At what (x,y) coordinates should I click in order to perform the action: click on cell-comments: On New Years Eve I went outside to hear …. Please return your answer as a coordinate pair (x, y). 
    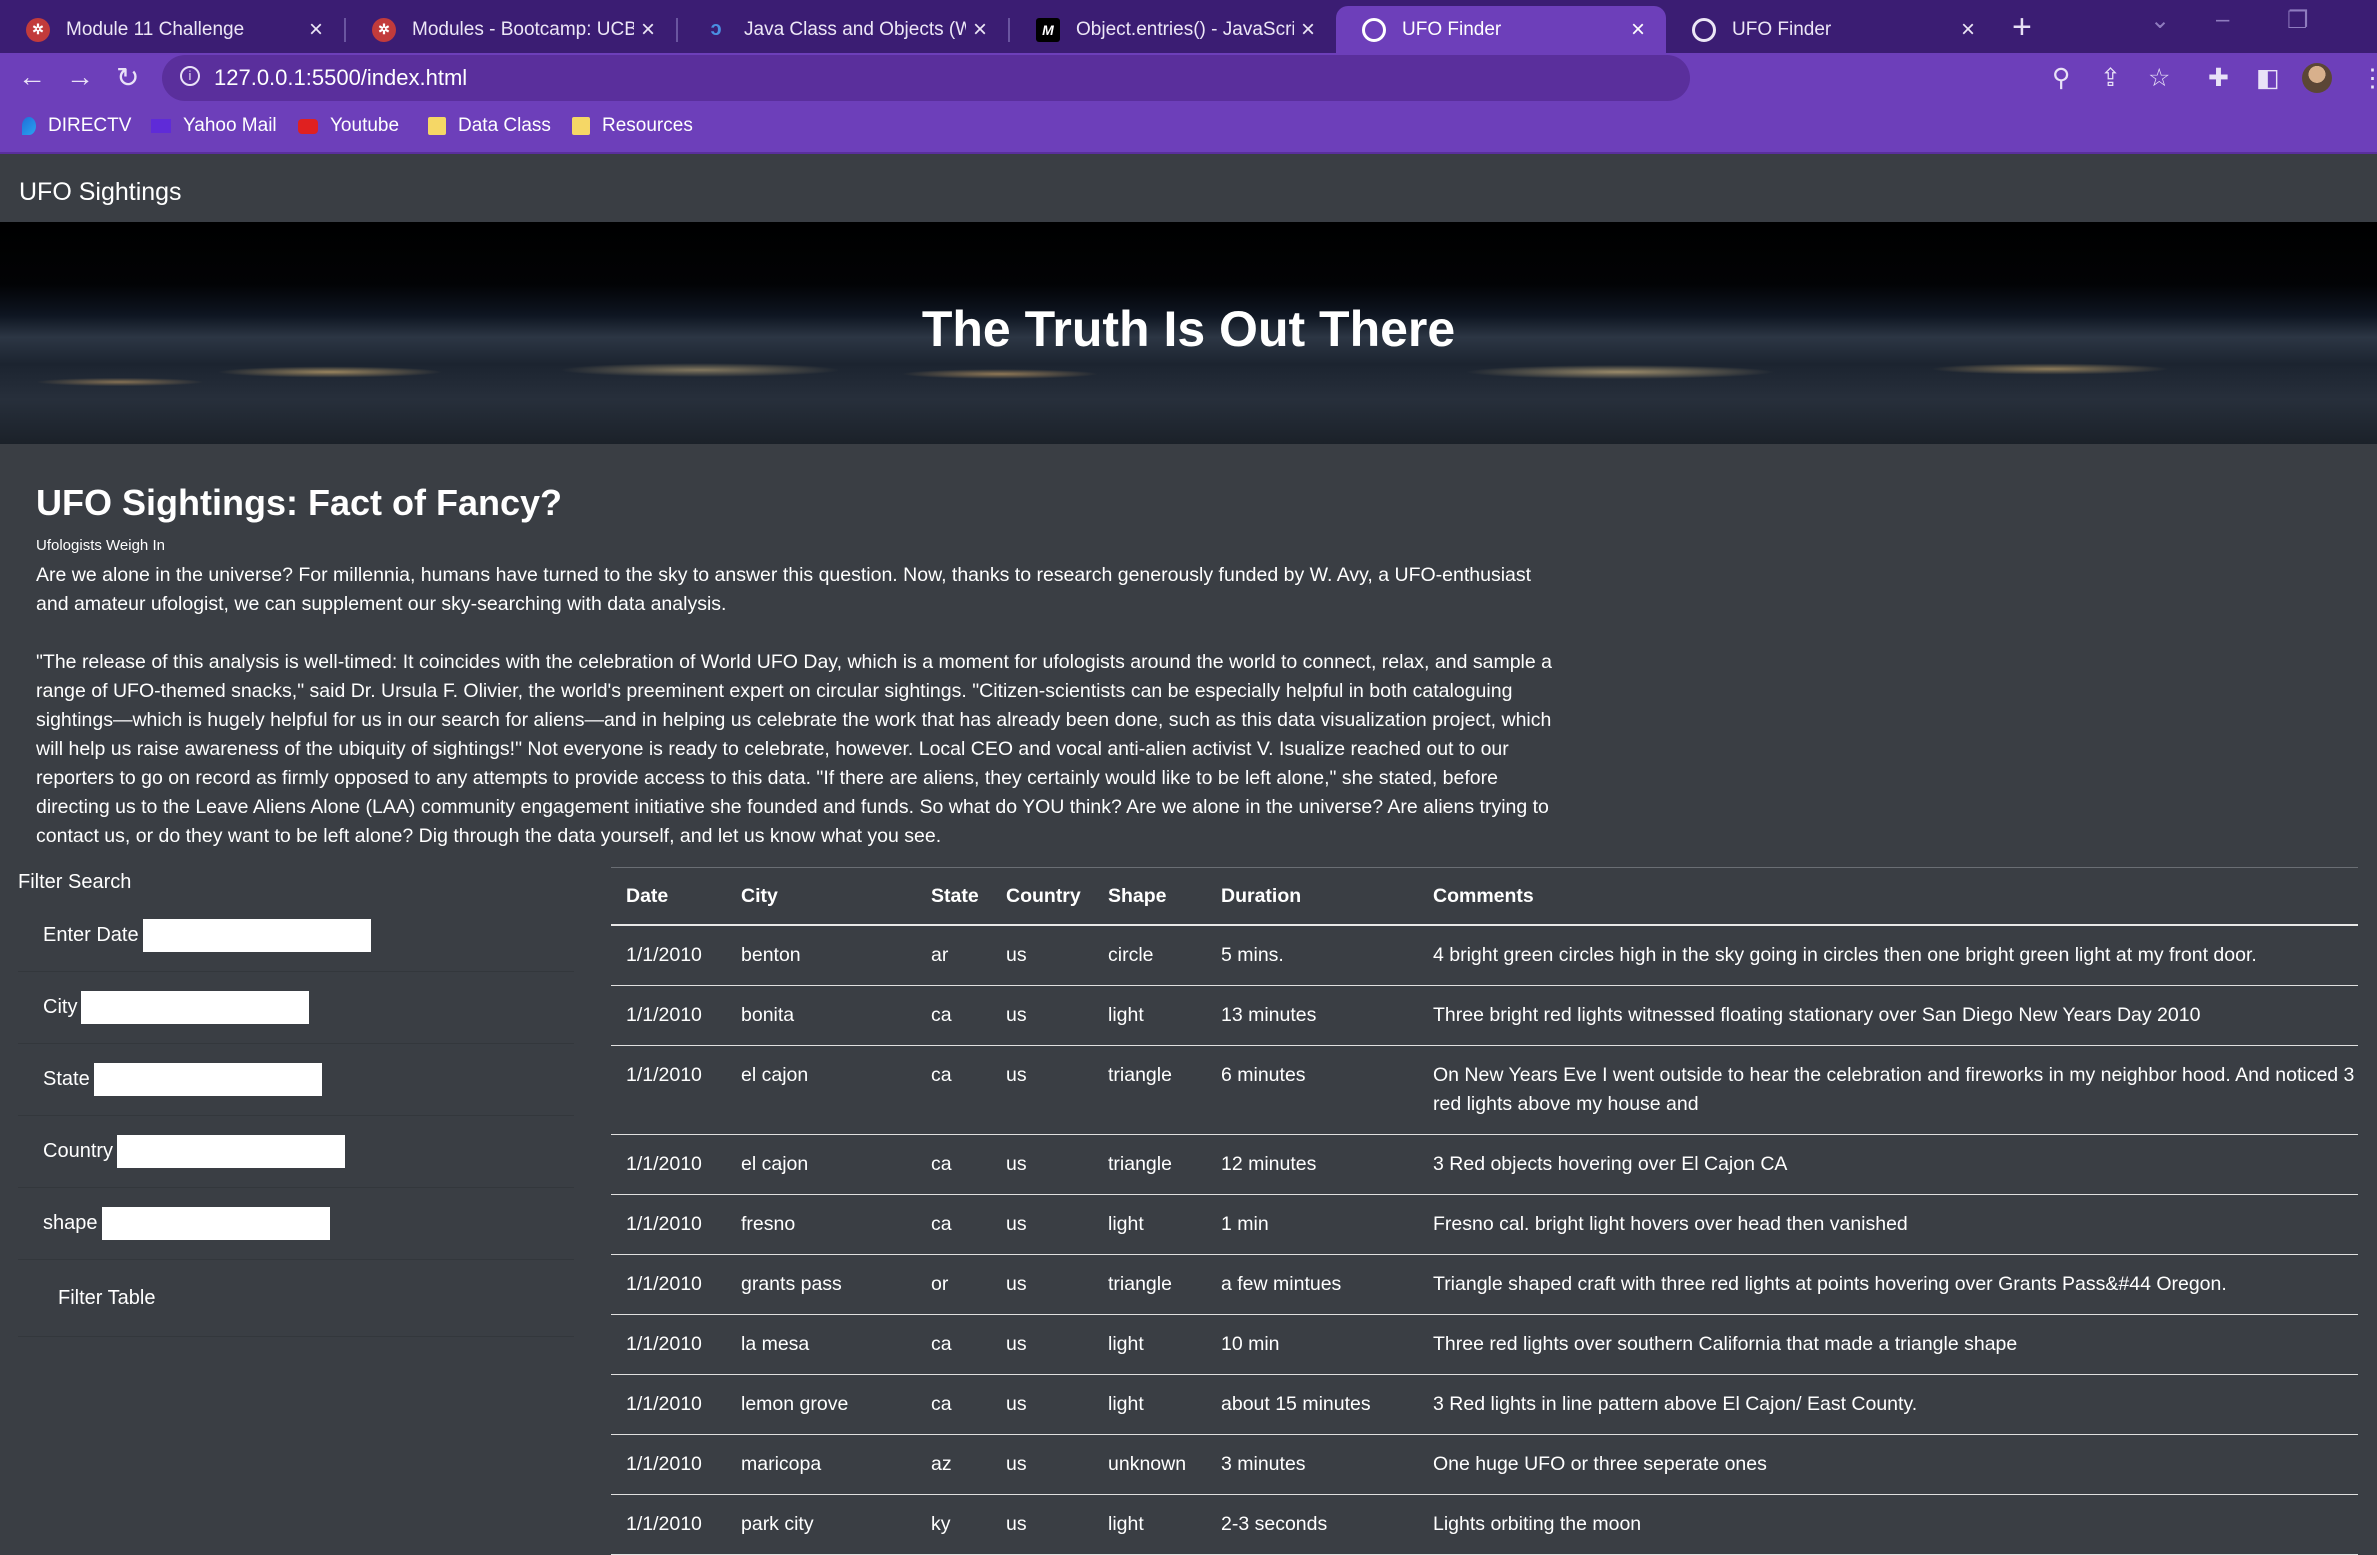
    Looking at the image, I should click on (1888, 1090).